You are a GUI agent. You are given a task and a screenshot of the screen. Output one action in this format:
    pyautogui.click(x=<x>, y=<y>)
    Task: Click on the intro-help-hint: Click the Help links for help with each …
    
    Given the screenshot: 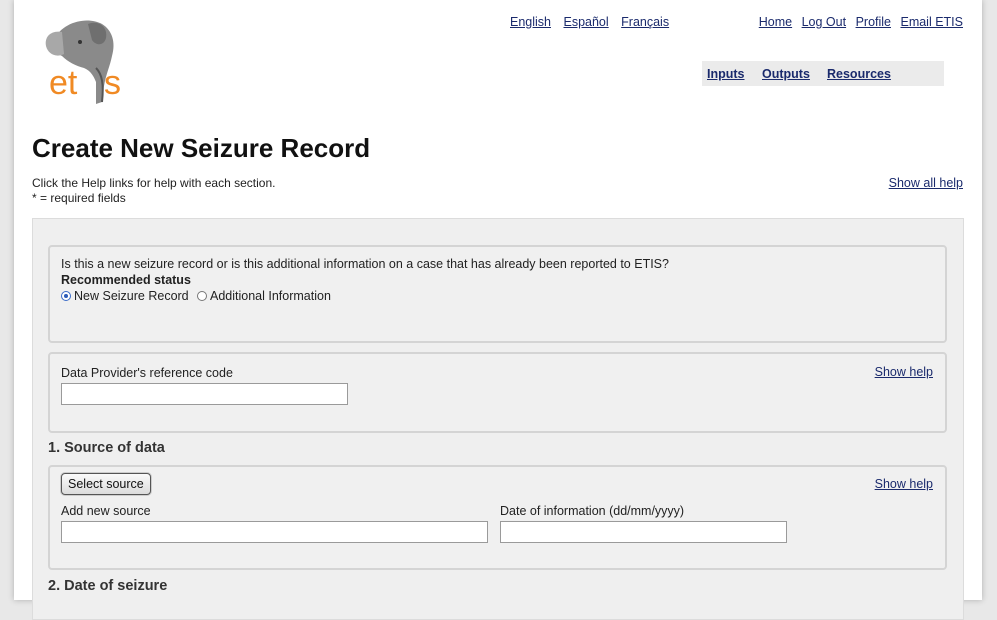 What is the action you would take?
    pyautogui.click(x=154, y=183)
    